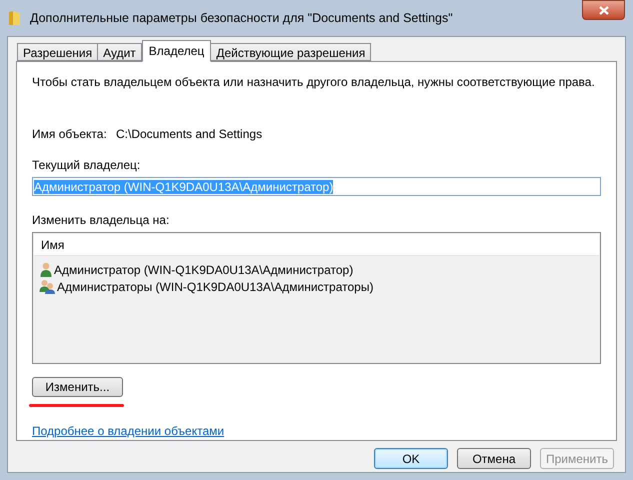  What do you see at coordinates (57, 52) in the screenshot?
I see `tab: Разрешения` at bounding box center [57, 52].